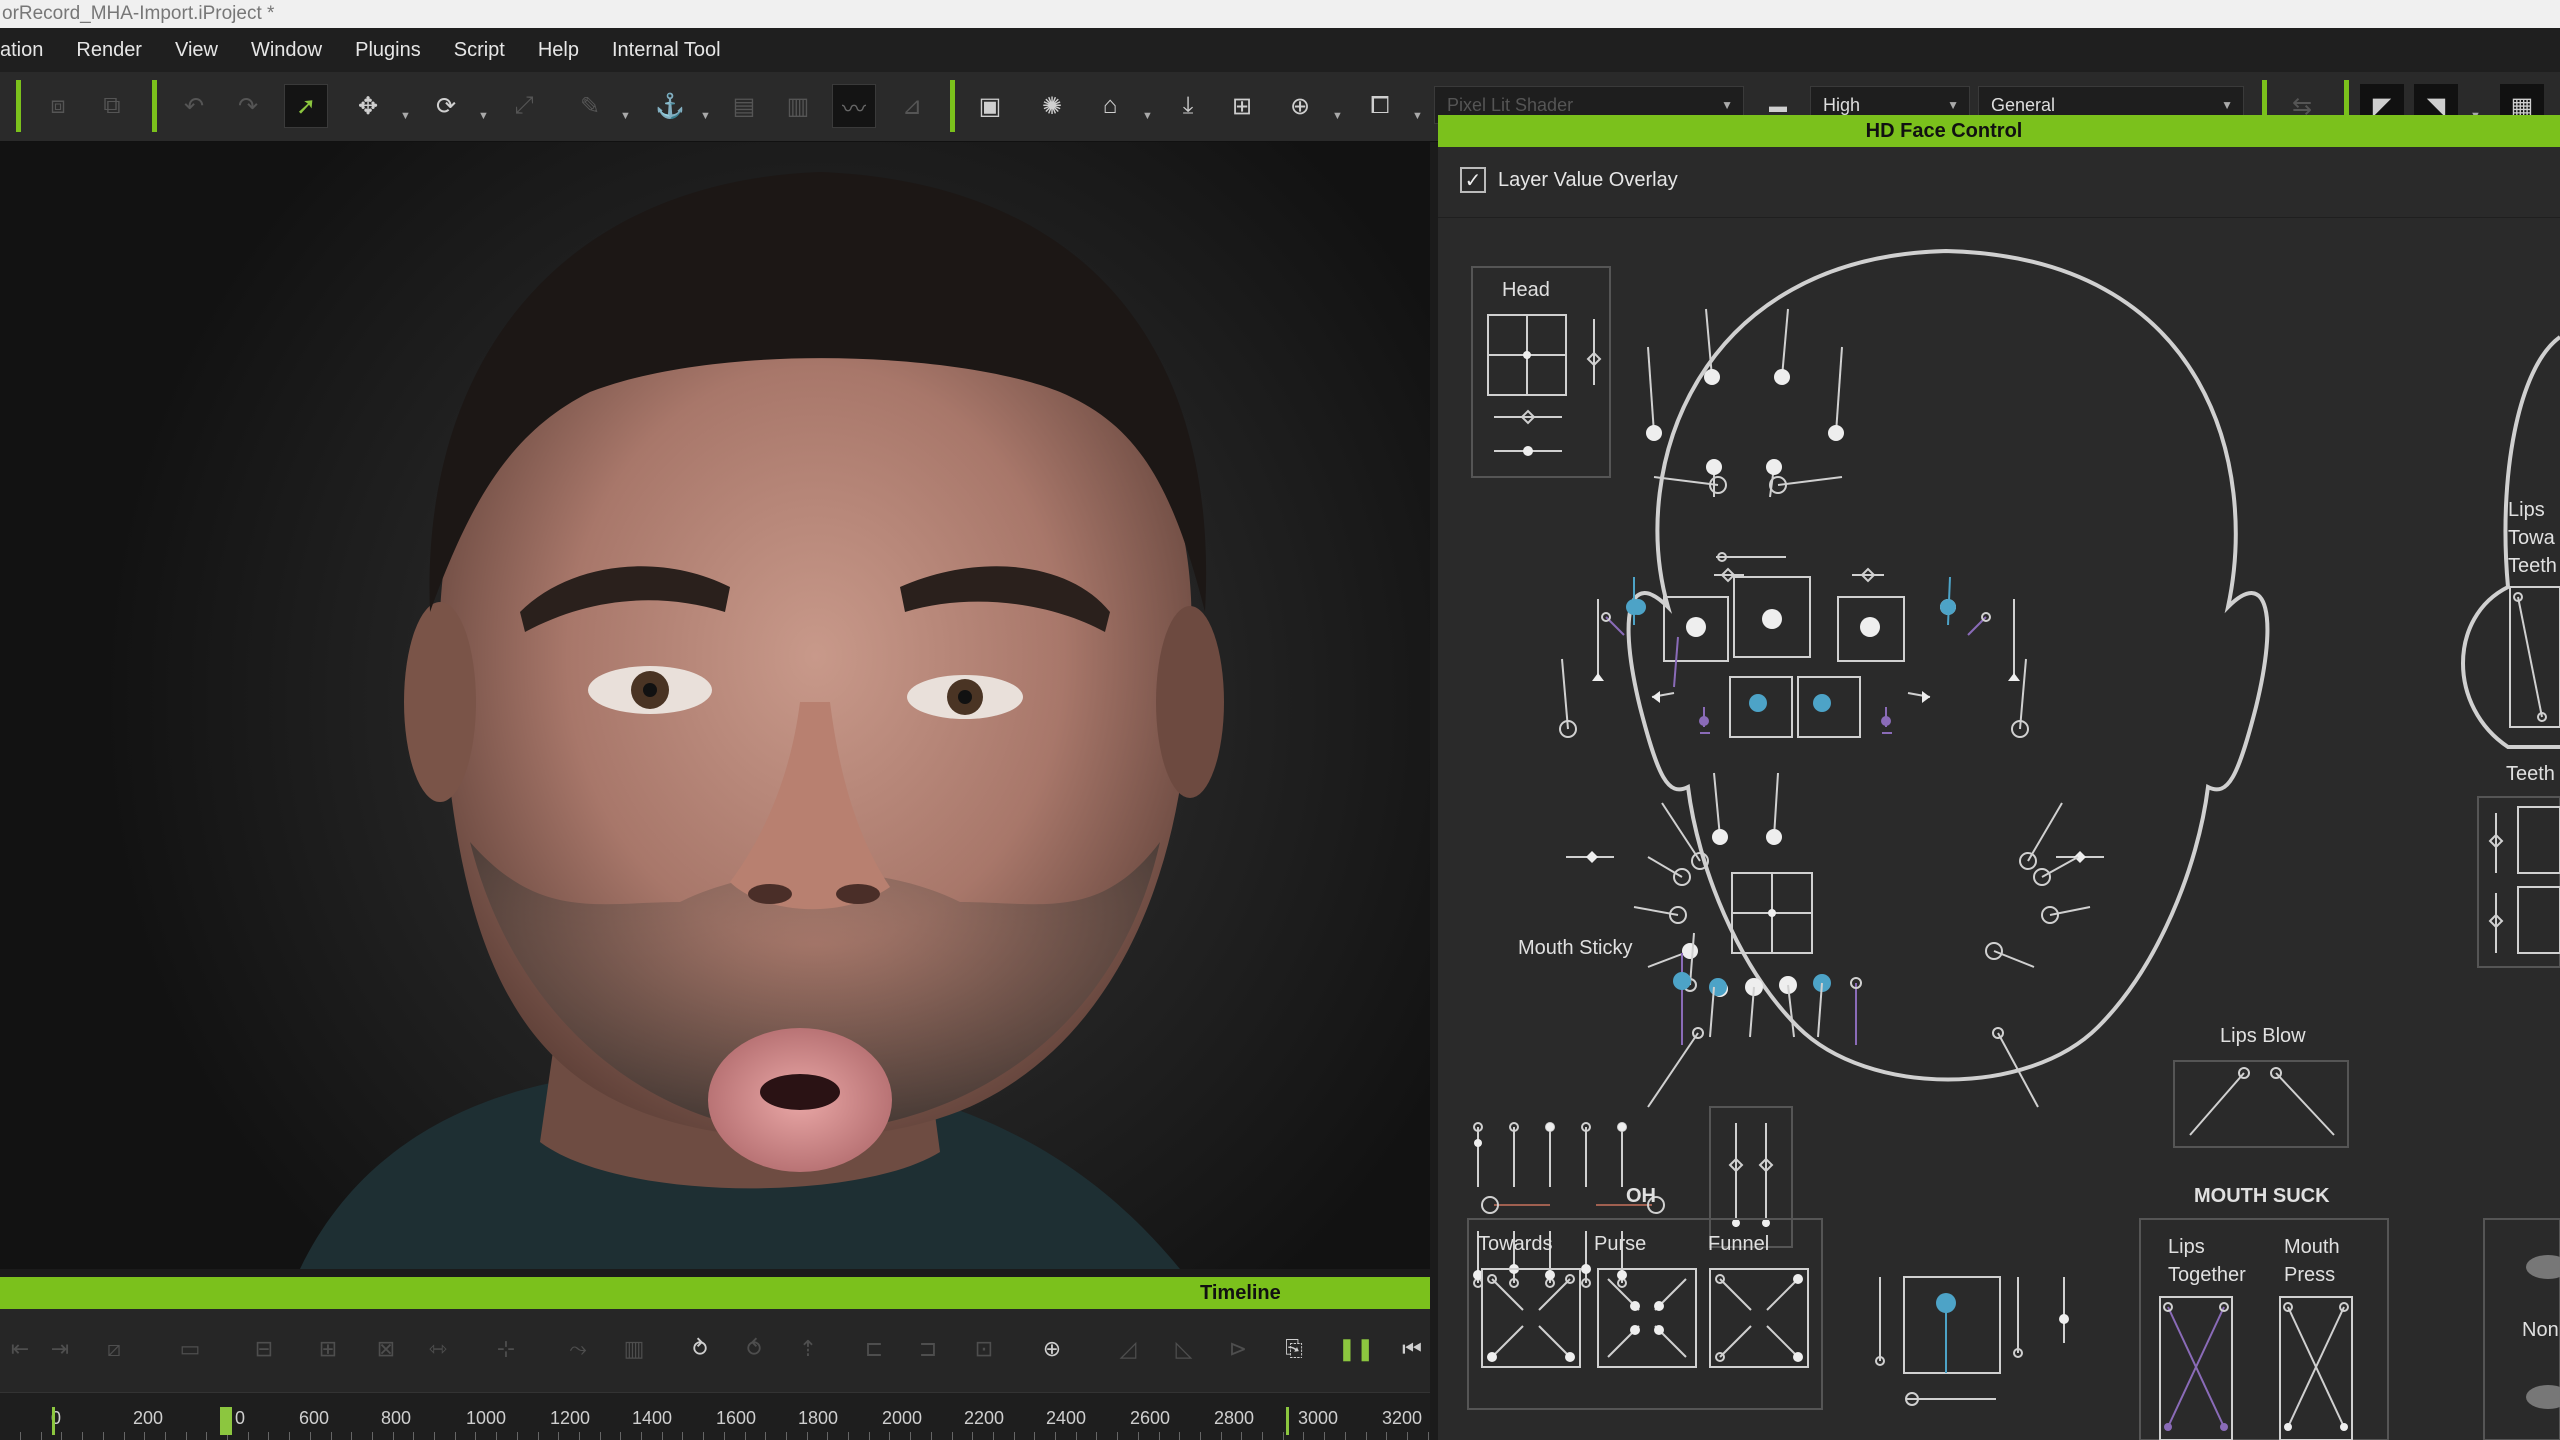 This screenshot has width=2560, height=1440. I want to click on distribute-icon: ⧉, so click(112, 106).